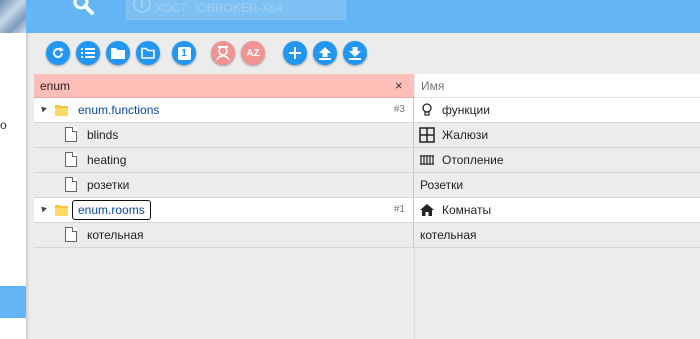  What do you see at coordinates (427, 210) in the screenshot?
I see `home-icon` at bounding box center [427, 210].